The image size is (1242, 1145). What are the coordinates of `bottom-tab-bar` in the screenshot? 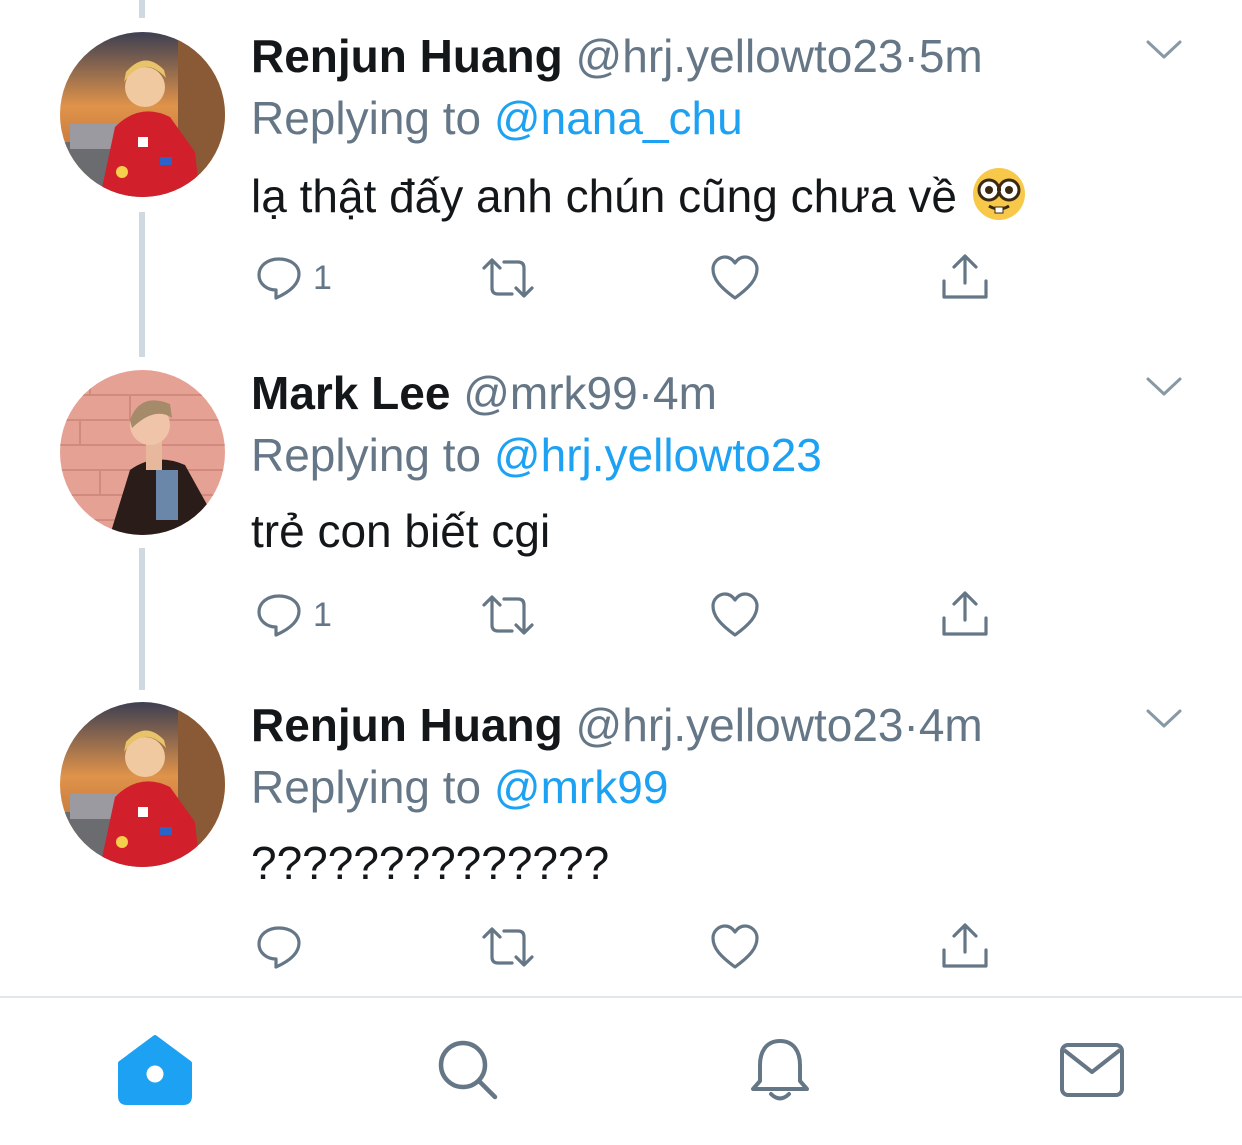 It's located at (621, 1071).